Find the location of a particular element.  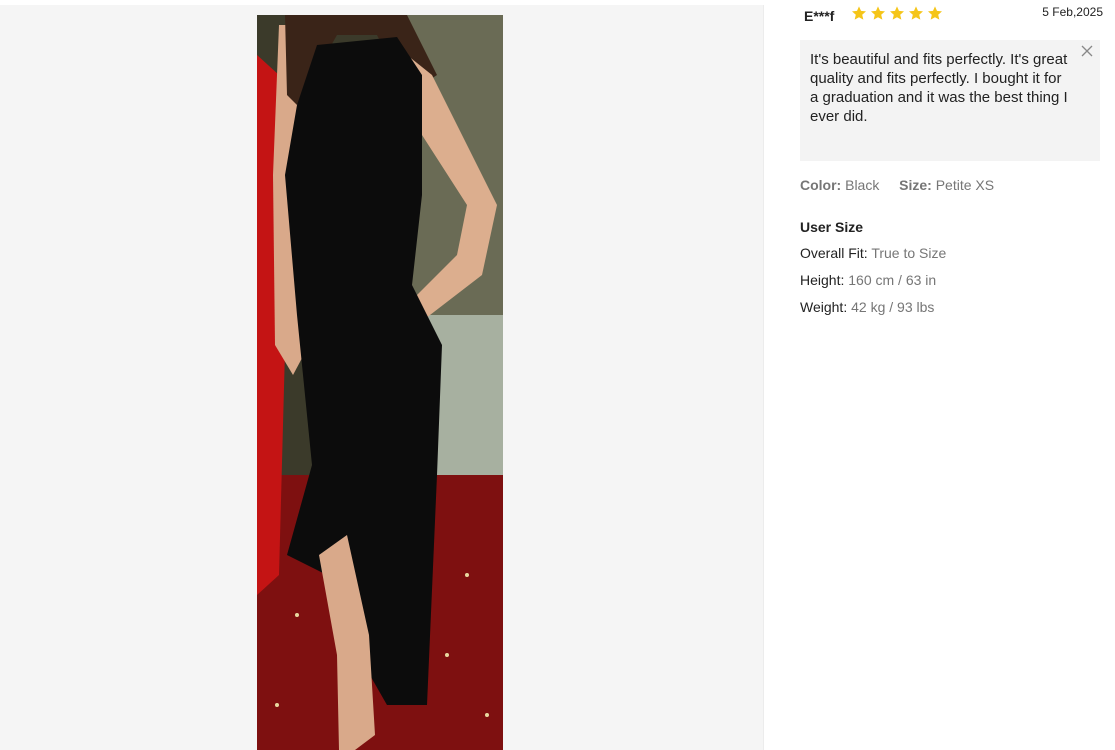

weight-value: 42 kg / 93 lbs is located at coordinates (893, 307).